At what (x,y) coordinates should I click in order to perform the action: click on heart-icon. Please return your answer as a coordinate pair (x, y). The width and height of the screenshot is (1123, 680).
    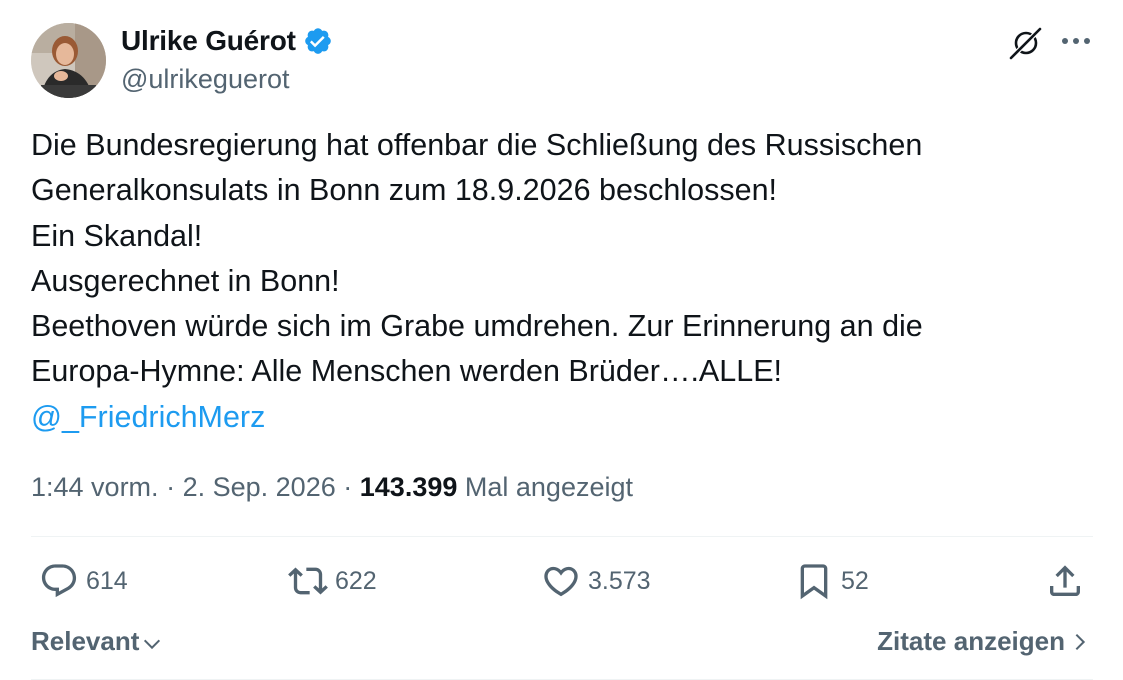
    Looking at the image, I should click on (561, 581).